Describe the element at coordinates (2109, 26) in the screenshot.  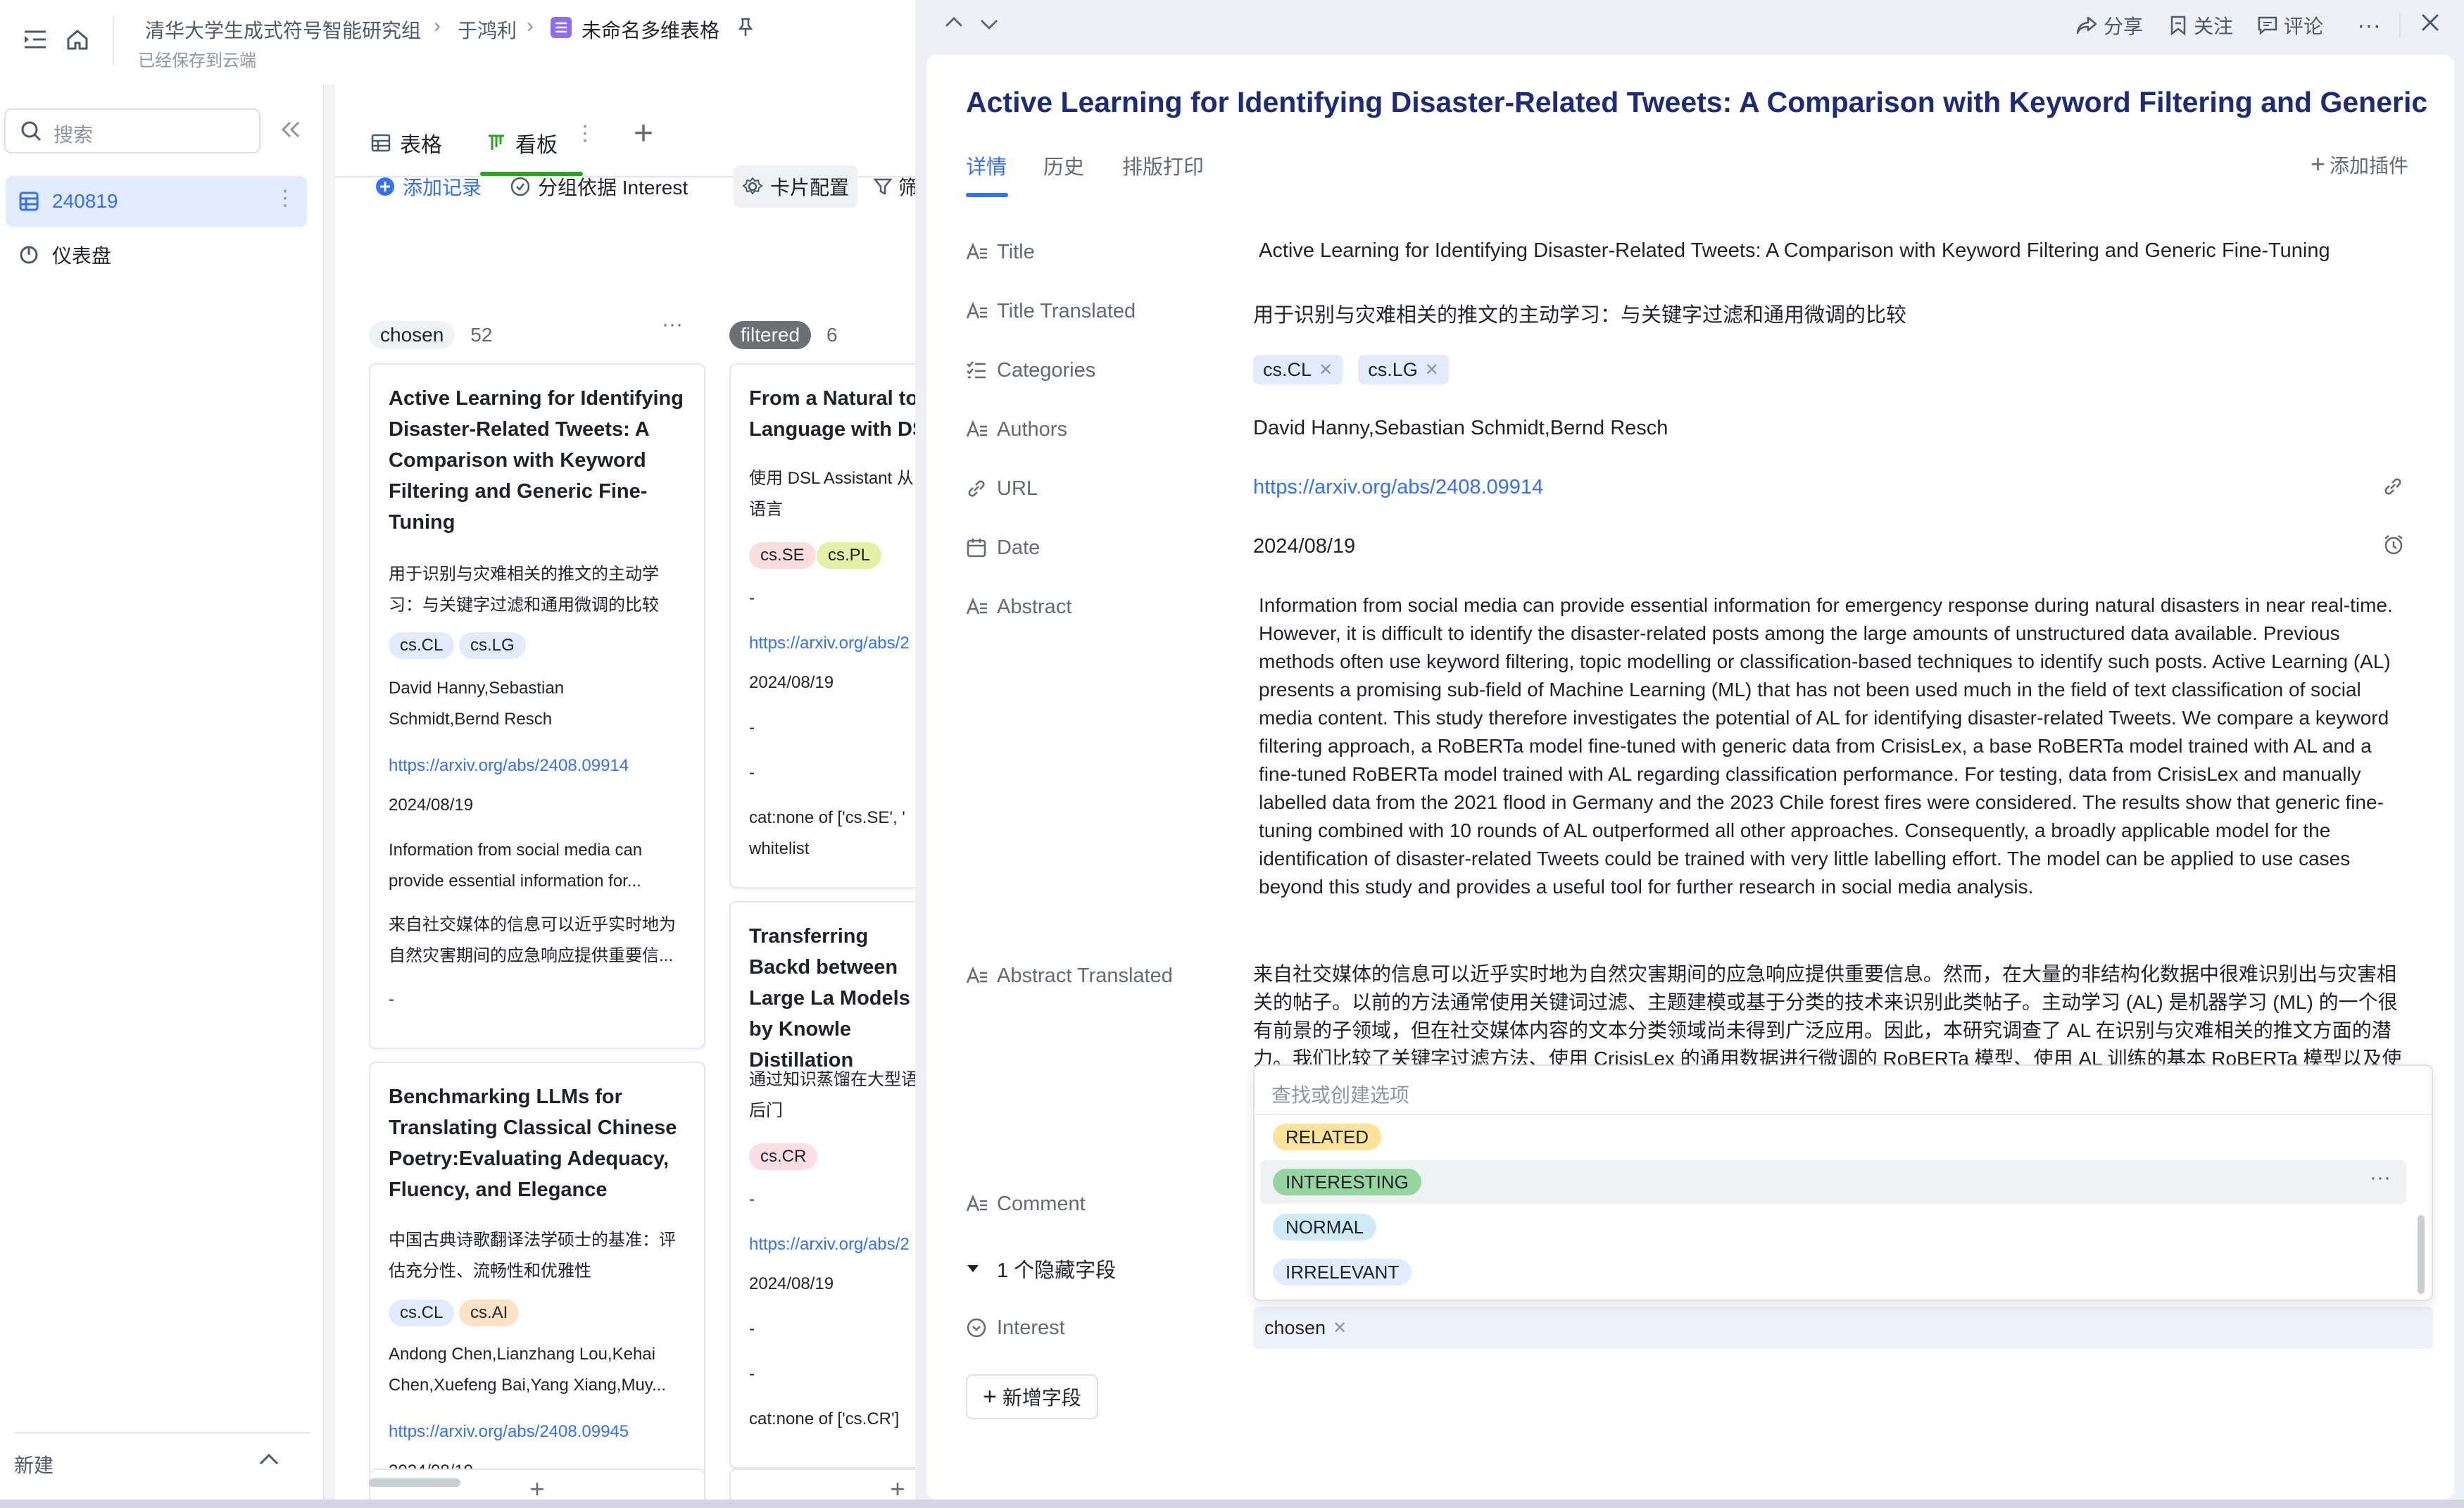
I see `share-button: 分享` at that location.